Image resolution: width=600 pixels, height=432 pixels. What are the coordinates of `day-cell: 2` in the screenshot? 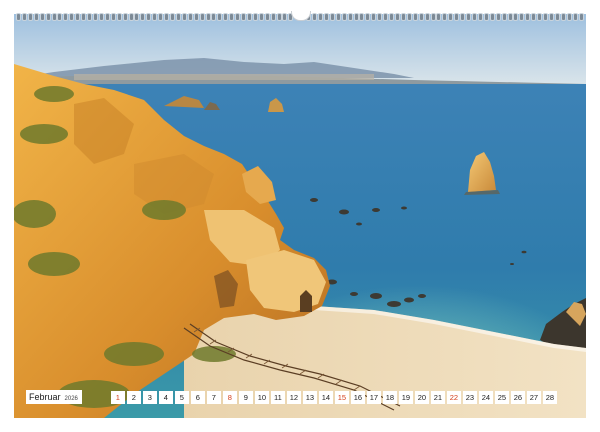 It's located at (133, 397).